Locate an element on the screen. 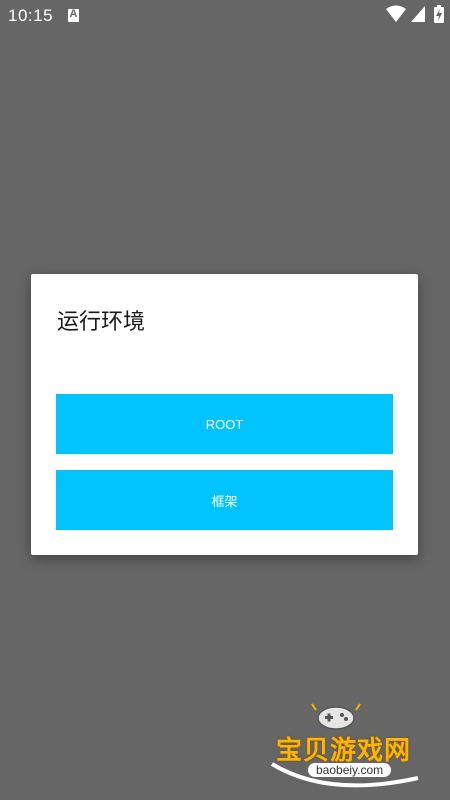 The width and height of the screenshot is (450, 800). watermark-url: baobeiy.com is located at coordinates (350, 770).